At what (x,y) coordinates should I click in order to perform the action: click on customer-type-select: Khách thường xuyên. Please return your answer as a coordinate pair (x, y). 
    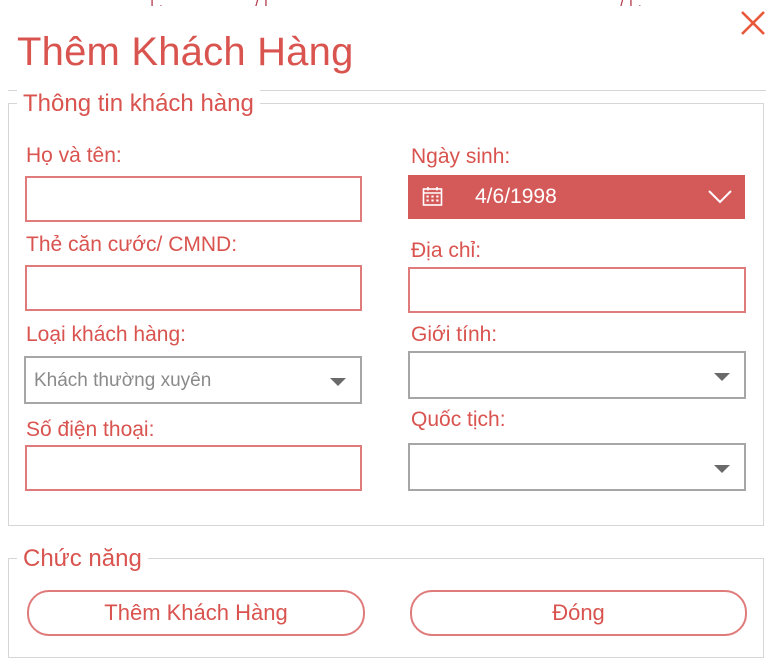
    Looking at the image, I should click on (193, 380).